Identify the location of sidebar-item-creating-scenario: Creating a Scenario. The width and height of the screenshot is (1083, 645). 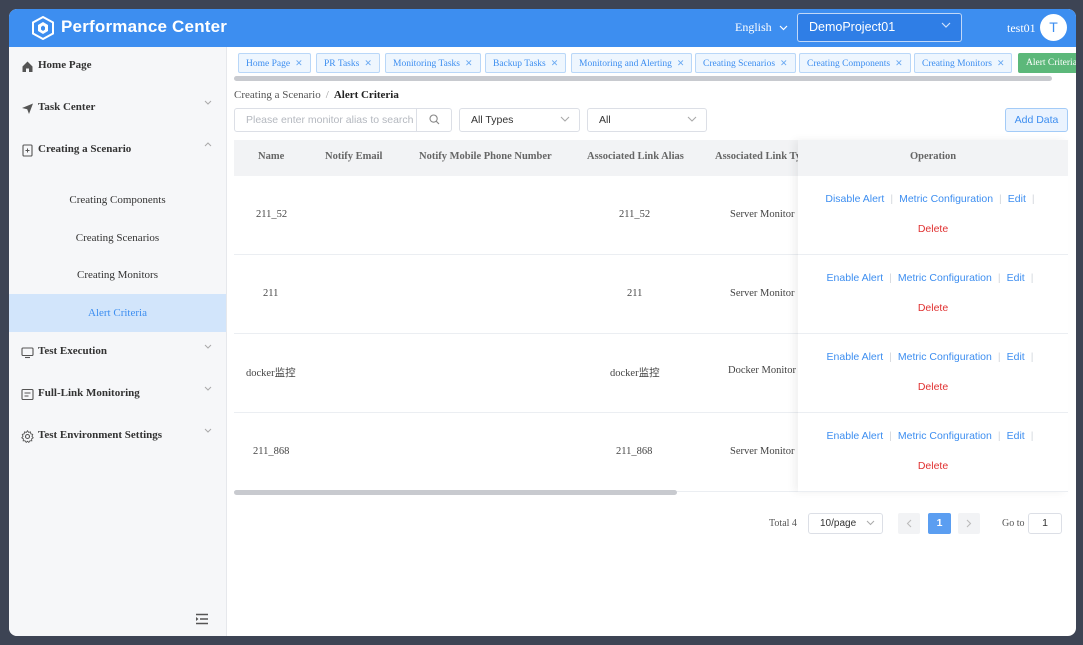
(117, 151).